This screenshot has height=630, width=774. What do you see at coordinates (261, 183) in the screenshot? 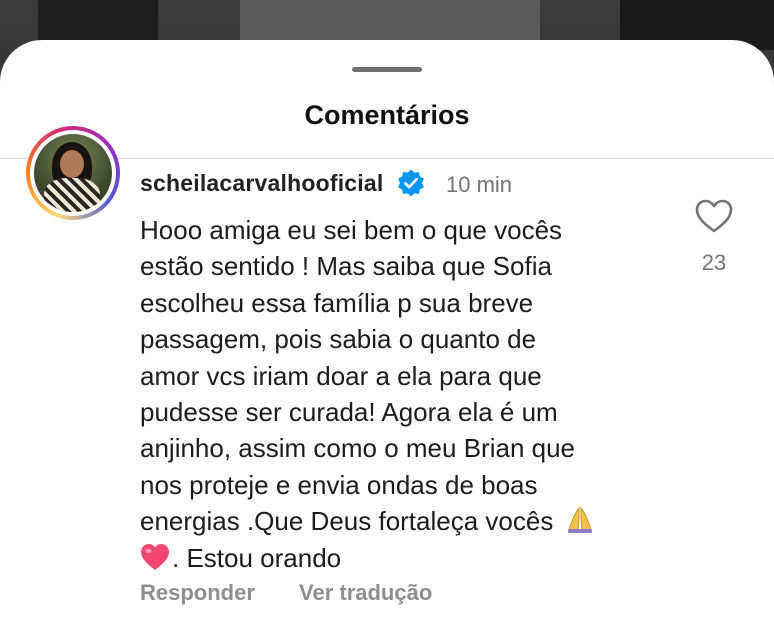
I see `comment-username: scheilacarvalhooficial` at bounding box center [261, 183].